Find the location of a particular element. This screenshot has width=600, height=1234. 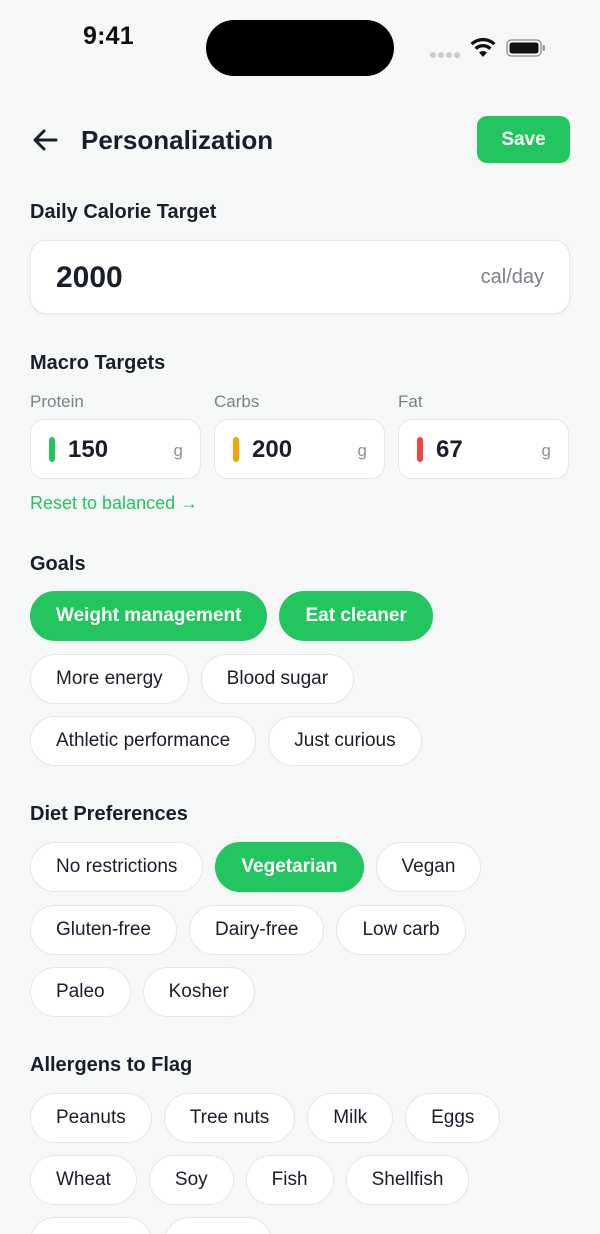

goal-chip-just-curious: Just curious is located at coordinates (345, 741).